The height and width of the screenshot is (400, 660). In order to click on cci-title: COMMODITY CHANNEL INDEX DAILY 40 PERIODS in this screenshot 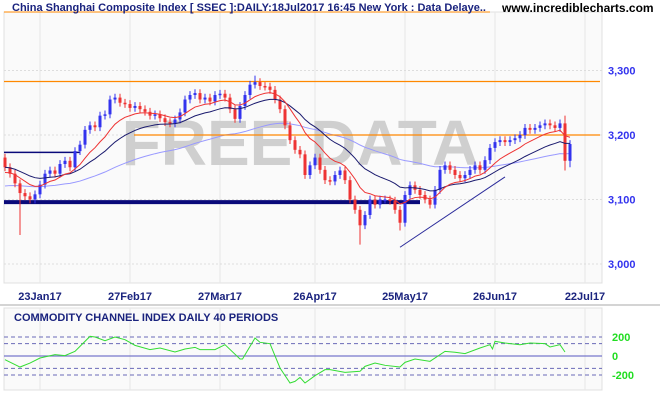, I will do `click(146, 318)`.